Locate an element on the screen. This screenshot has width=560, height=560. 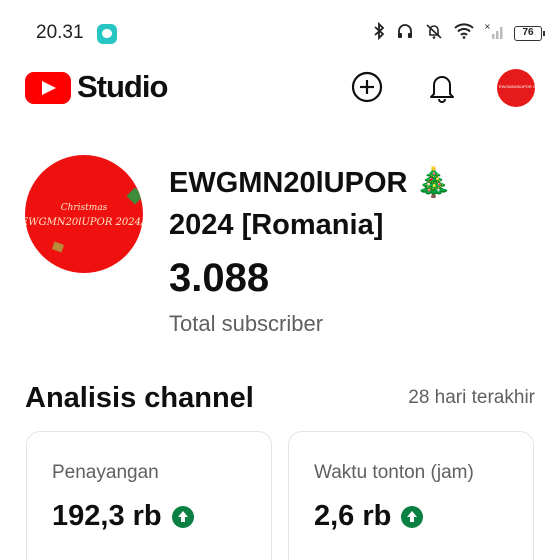
status-icons: × 76 is located at coordinates (458, 33).